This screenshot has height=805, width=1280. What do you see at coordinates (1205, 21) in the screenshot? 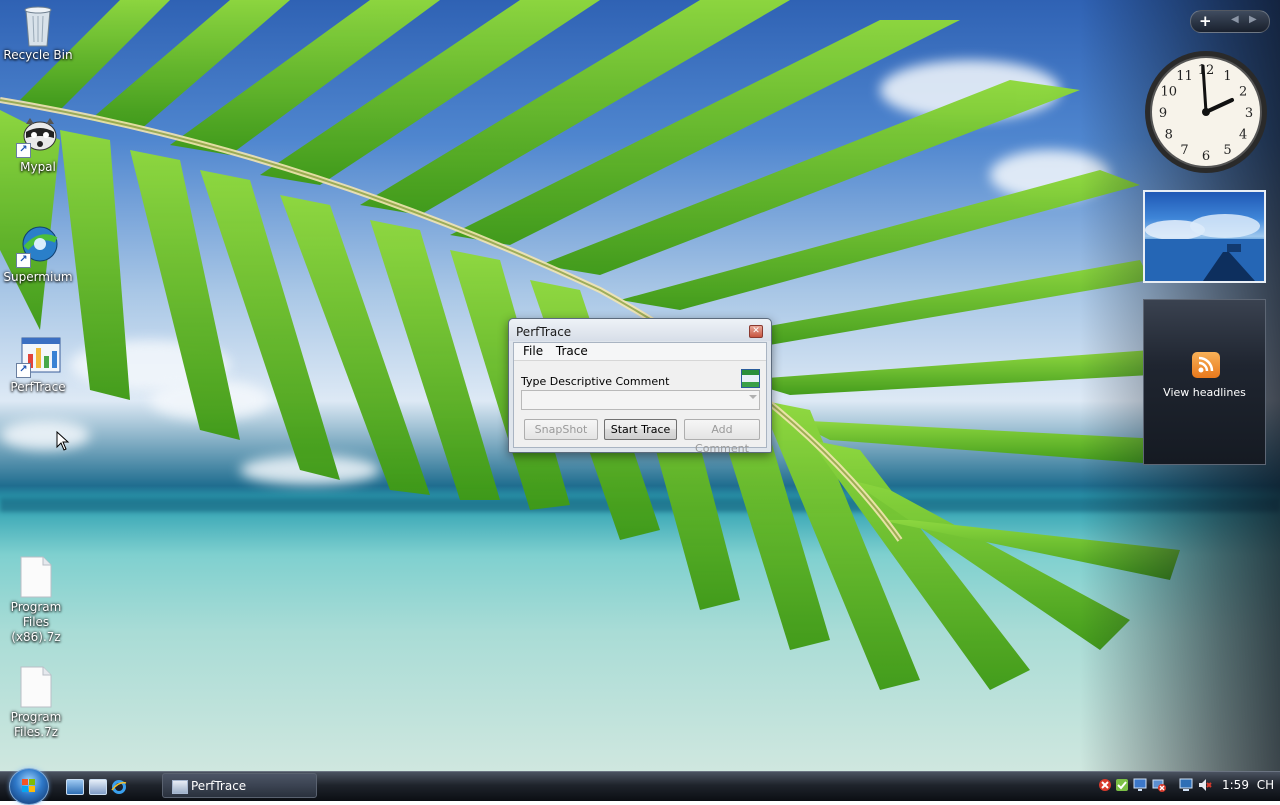
I see `add-gadget-button: +` at bounding box center [1205, 21].